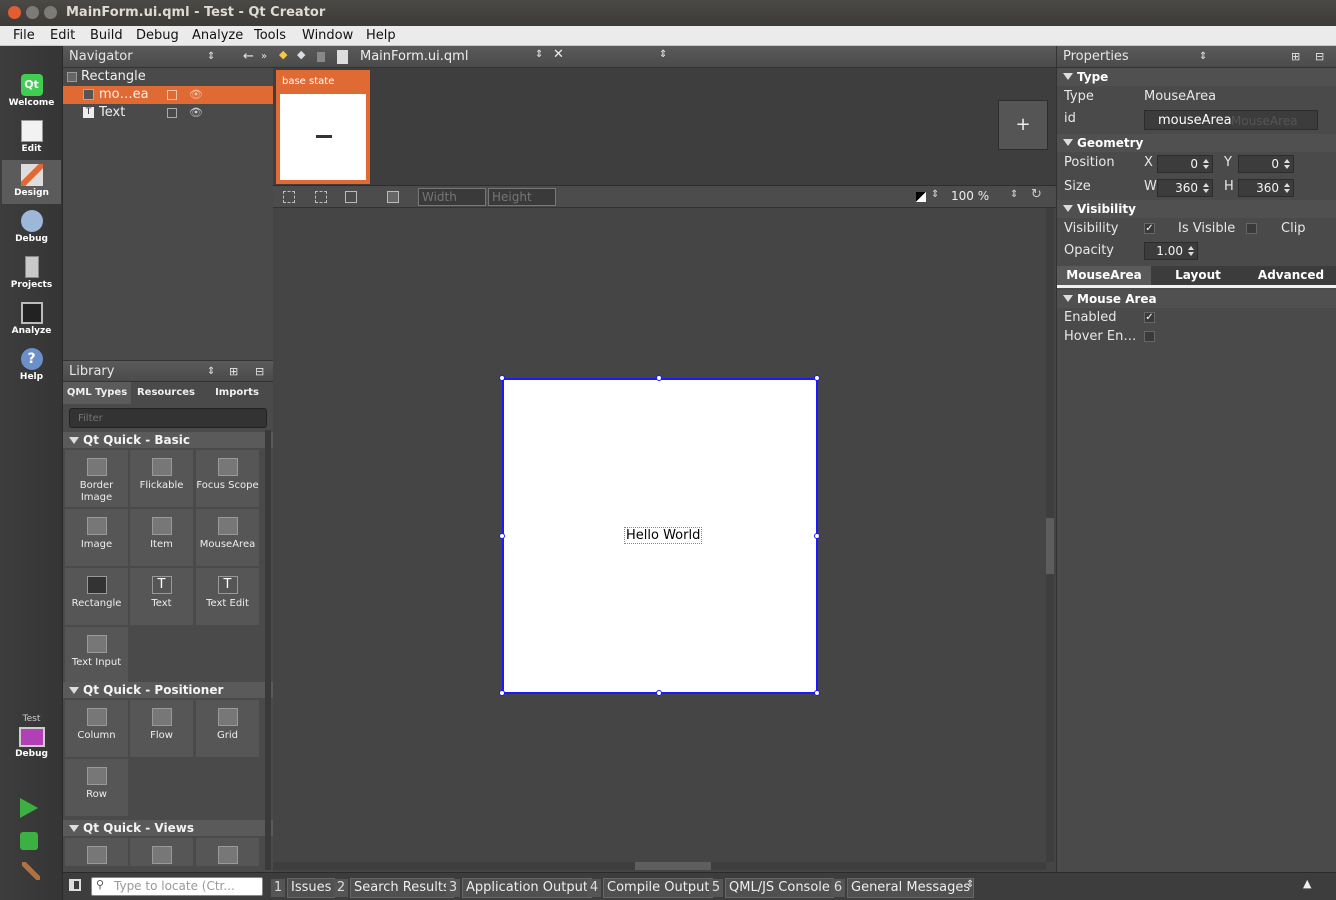  I want to click on vertical-scrollbar, so click(1050, 535).